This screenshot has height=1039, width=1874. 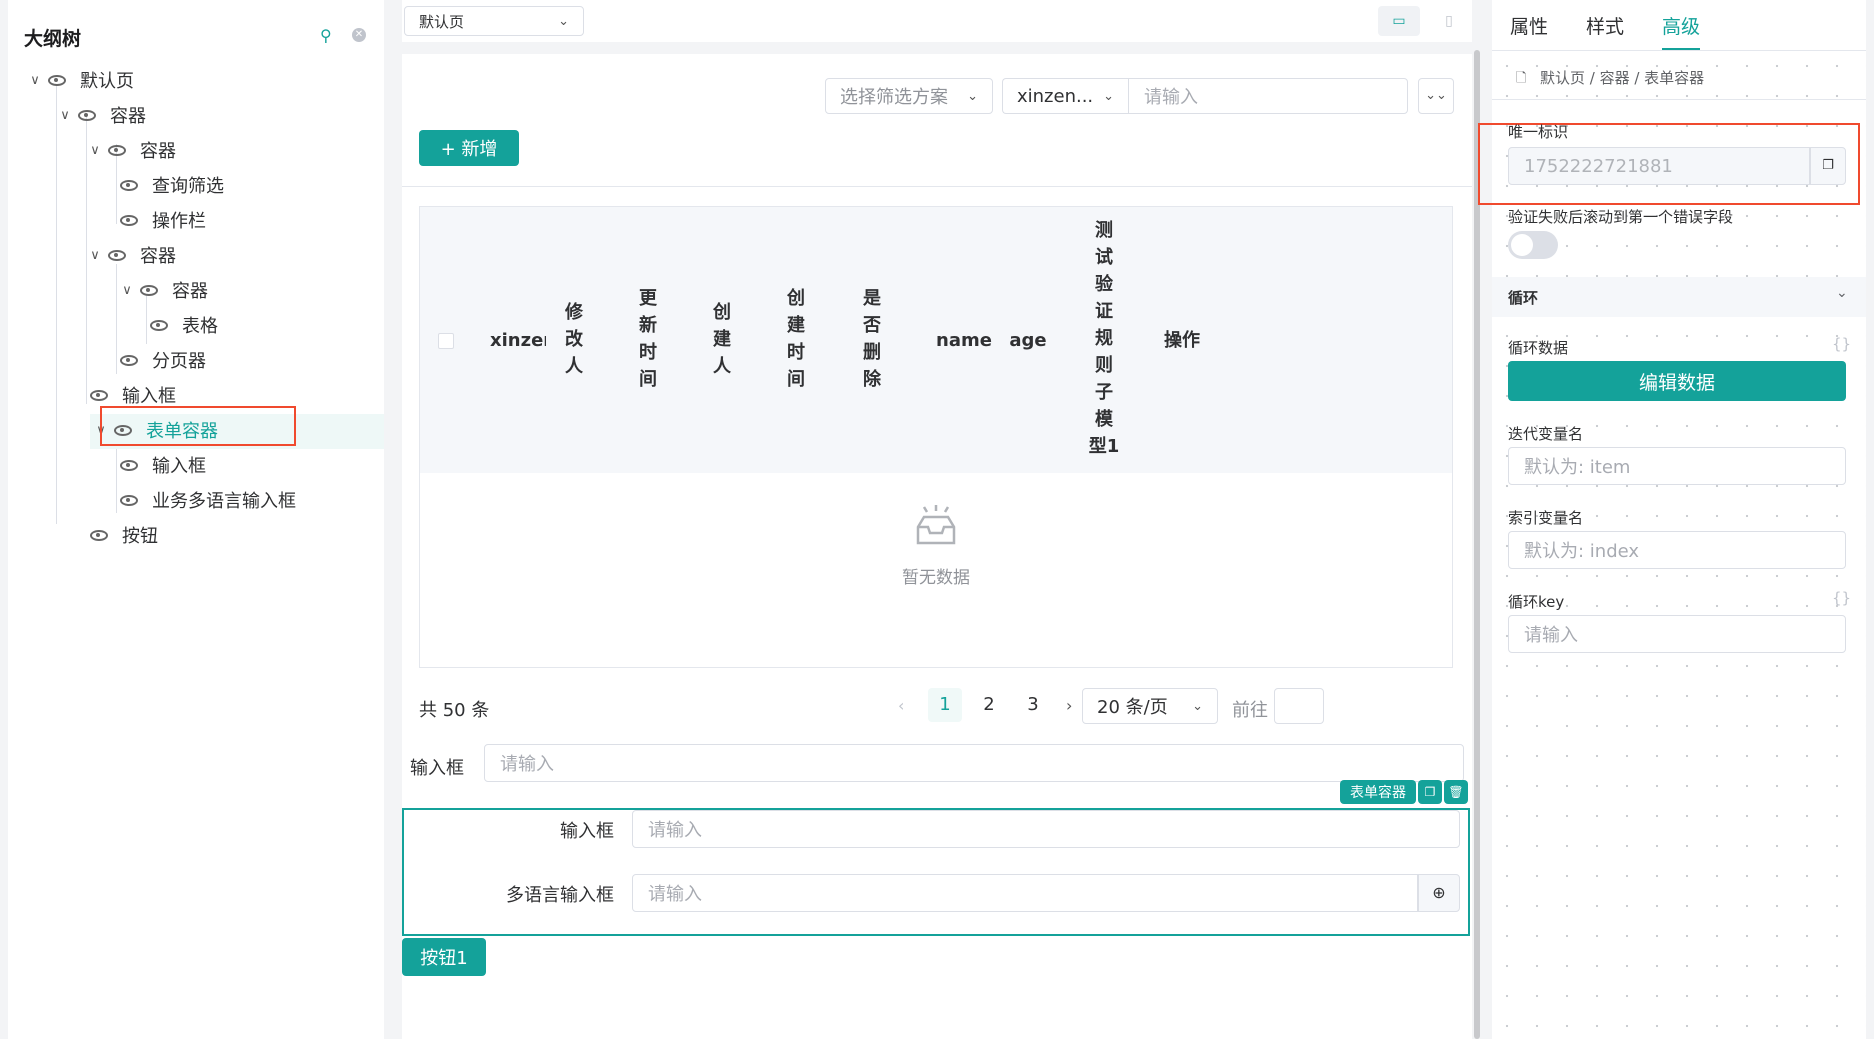 I want to click on prev-page-icon: ‹, so click(x=901, y=705).